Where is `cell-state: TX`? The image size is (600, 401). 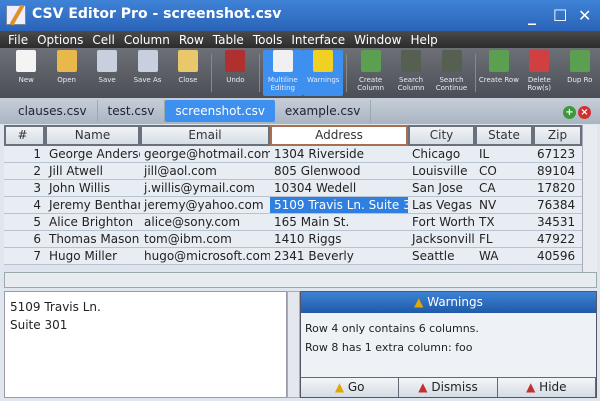 cell-state: TX is located at coordinates (504, 222).